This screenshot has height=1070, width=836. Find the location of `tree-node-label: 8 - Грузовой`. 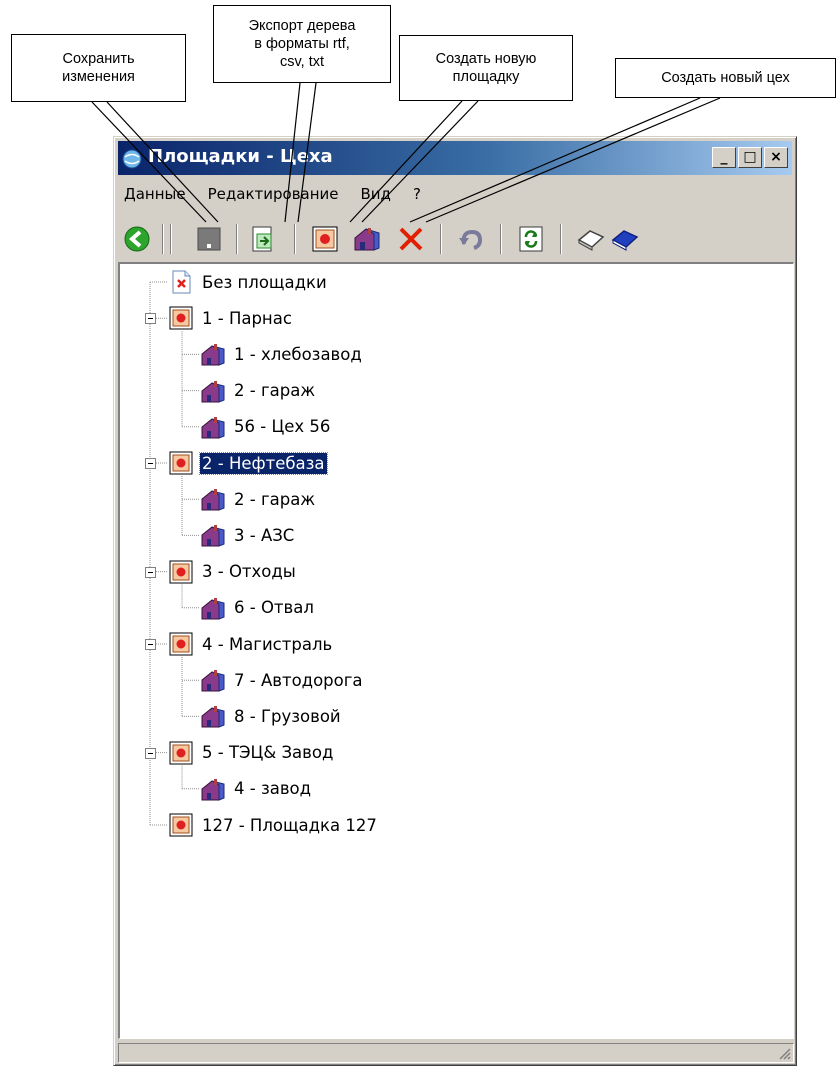

tree-node-label: 8 - Грузовой is located at coordinates (287, 716).